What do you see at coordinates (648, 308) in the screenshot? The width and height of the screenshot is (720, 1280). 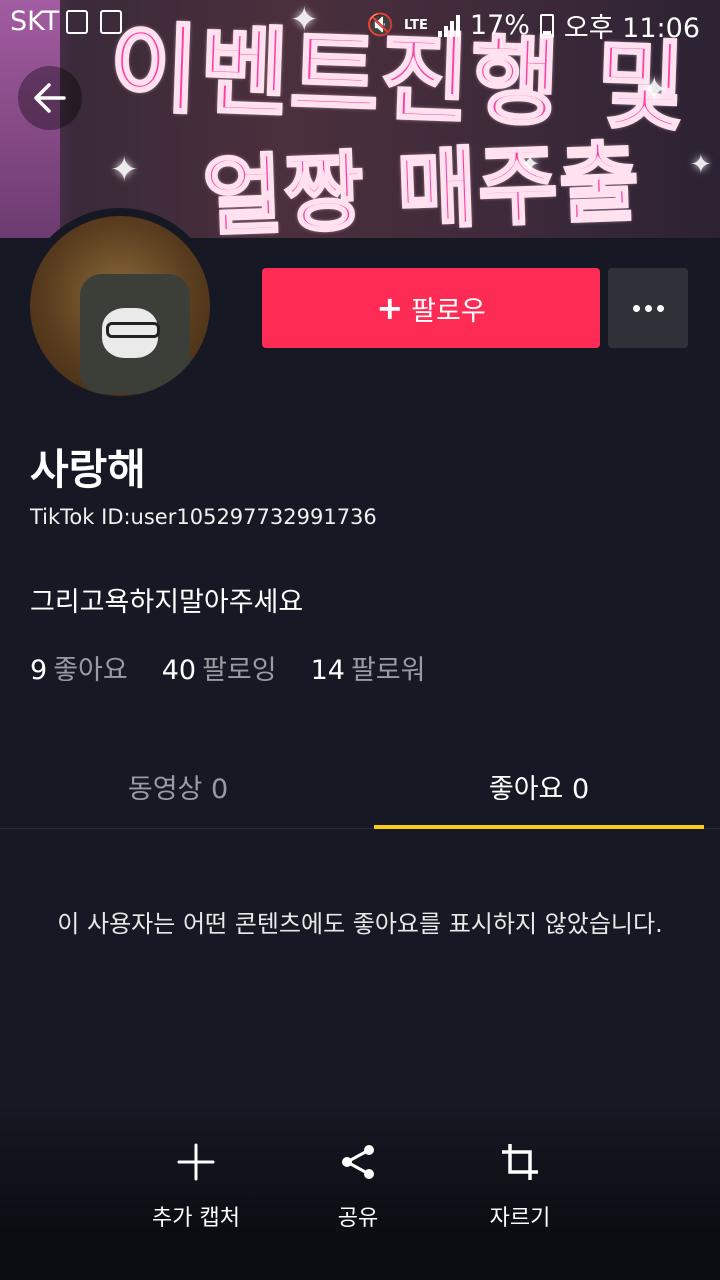 I see `more-options-button` at bounding box center [648, 308].